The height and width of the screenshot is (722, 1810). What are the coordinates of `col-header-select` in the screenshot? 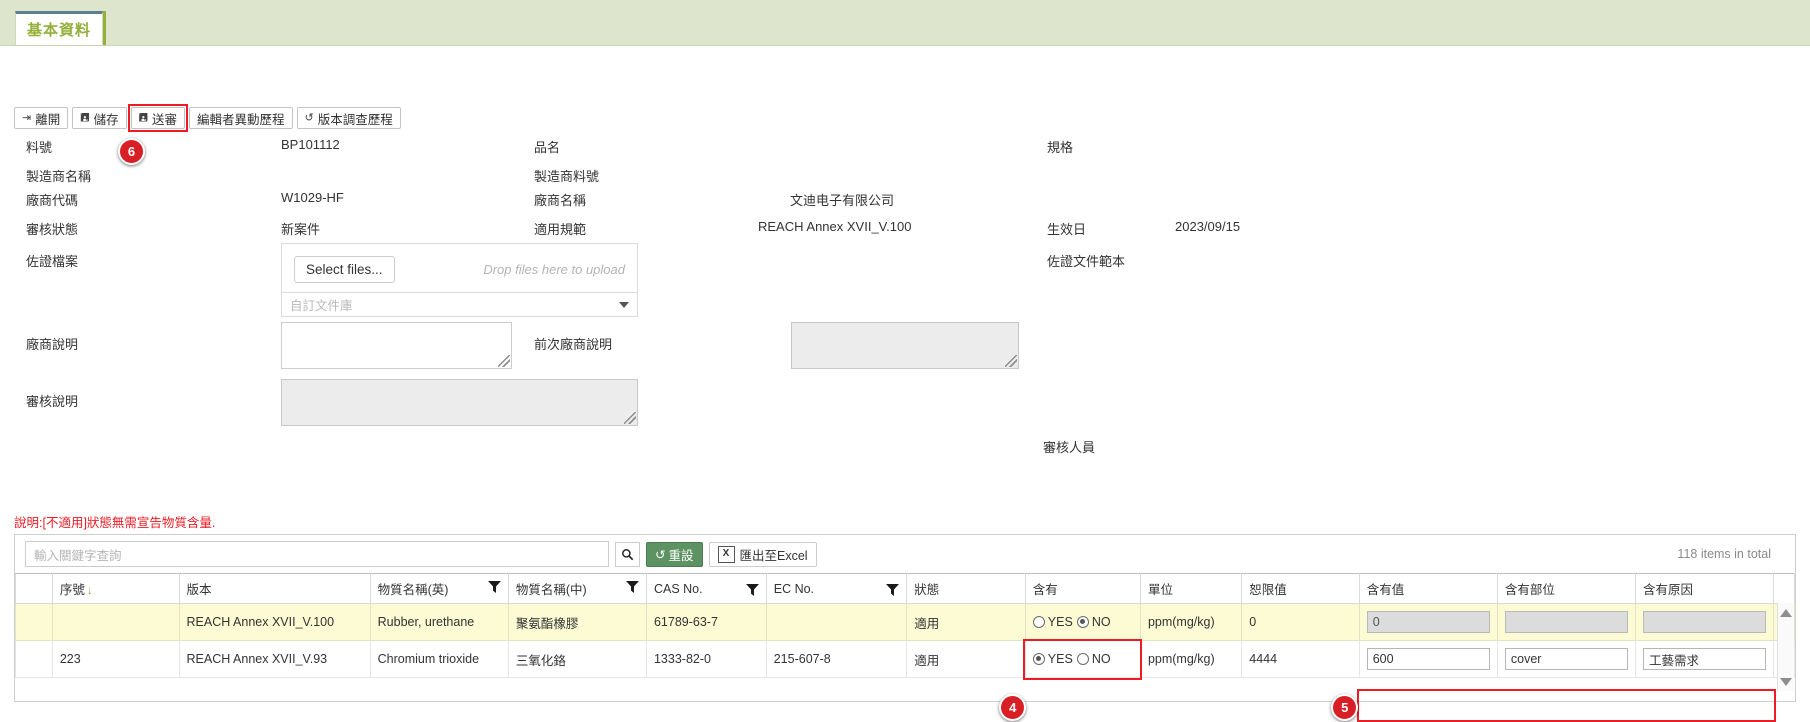 It's located at (34, 588).